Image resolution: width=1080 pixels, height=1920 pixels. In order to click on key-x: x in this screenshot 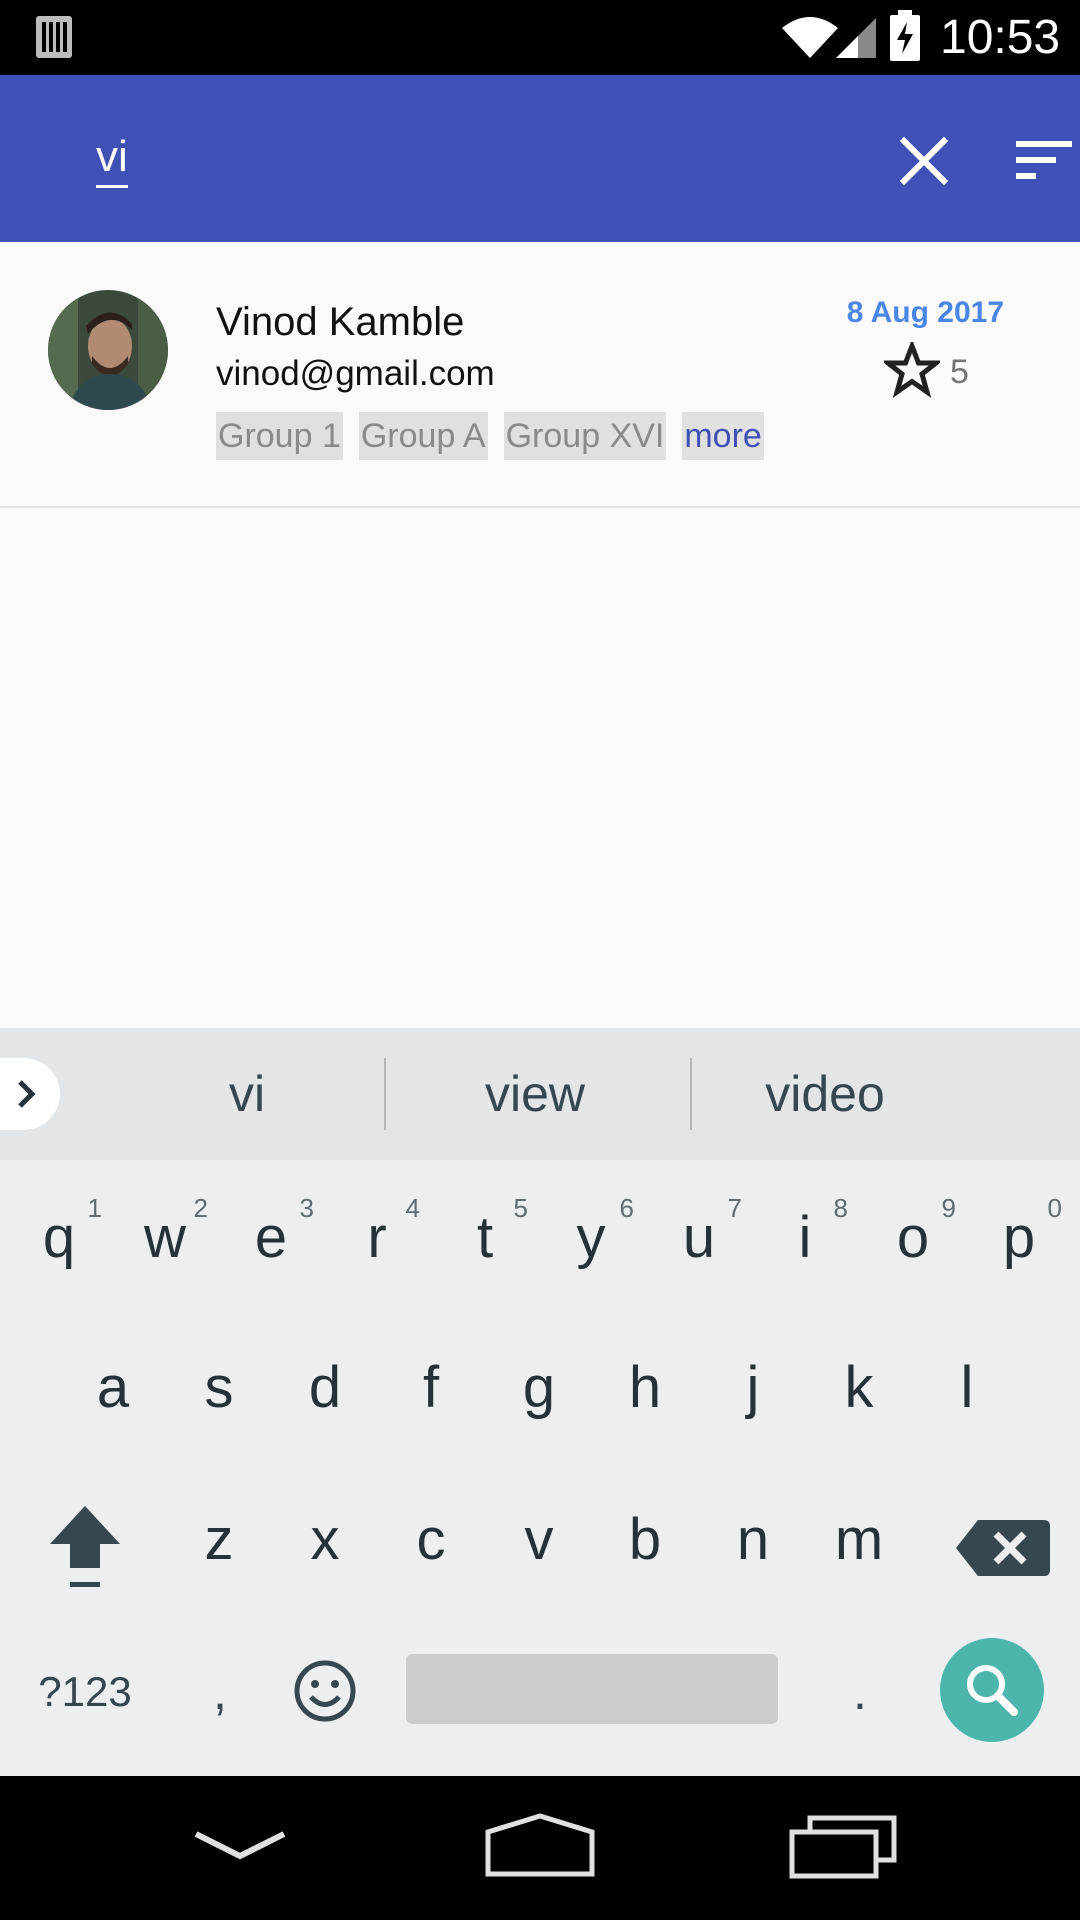, I will do `click(325, 1540)`.